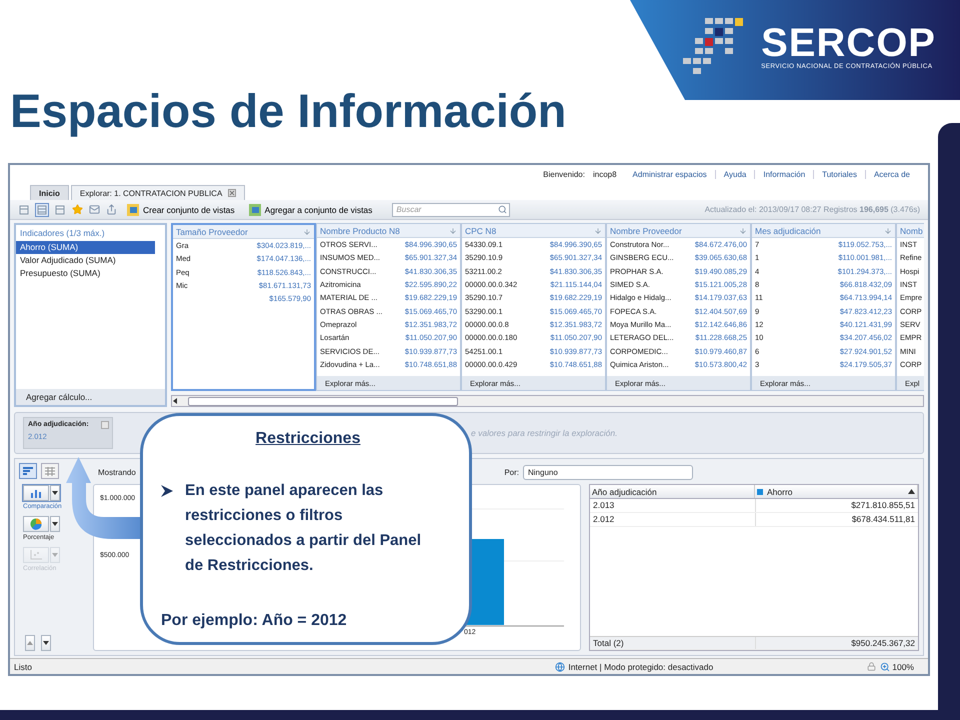 This screenshot has width=960, height=720. I want to click on table-cell-text: 2.013, so click(604, 505).